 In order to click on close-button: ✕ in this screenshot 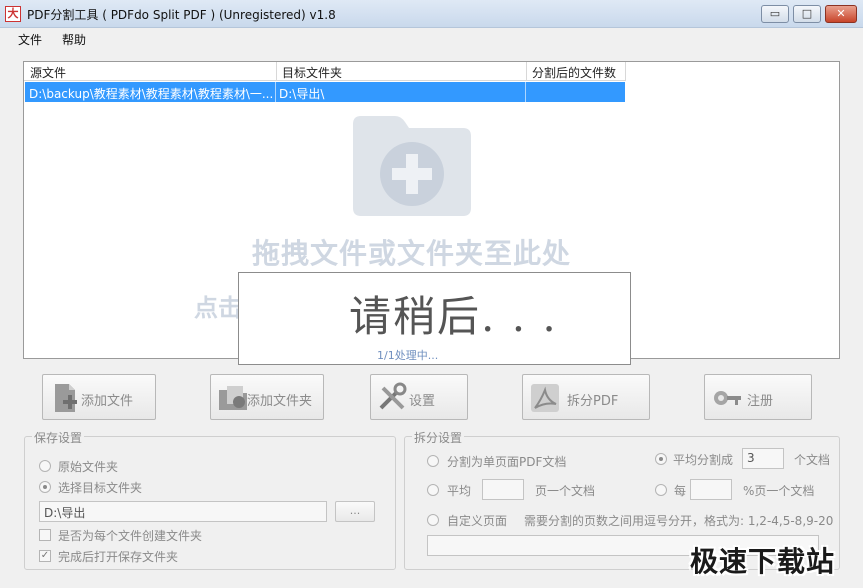, I will do `click(841, 14)`.